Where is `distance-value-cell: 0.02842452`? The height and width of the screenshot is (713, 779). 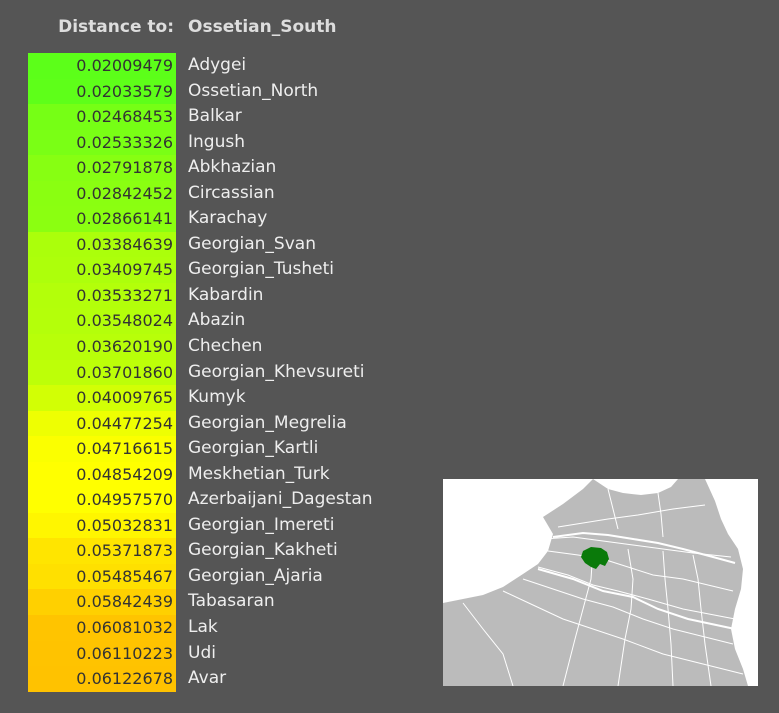 distance-value-cell: 0.02842452 is located at coordinates (102, 193).